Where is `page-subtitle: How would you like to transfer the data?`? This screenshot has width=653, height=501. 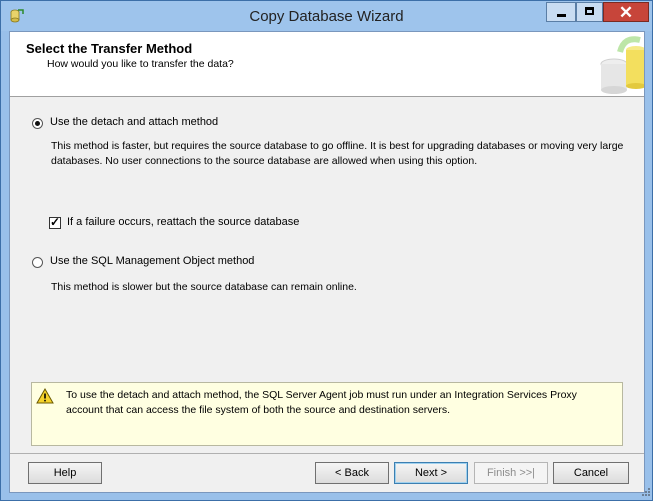 page-subtitle: How would you like to transfer the data? is located at coordinates (140, 64).